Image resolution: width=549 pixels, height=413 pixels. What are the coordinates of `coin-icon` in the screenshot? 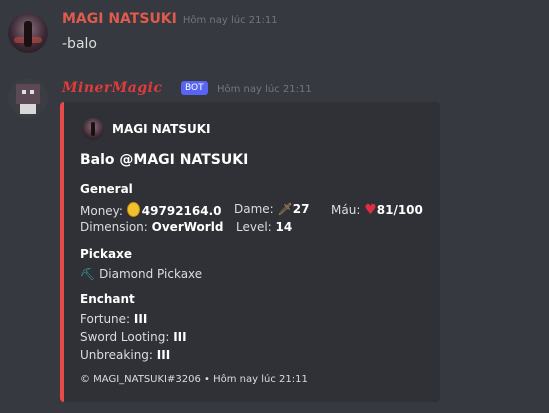 It's located at (133, 209).